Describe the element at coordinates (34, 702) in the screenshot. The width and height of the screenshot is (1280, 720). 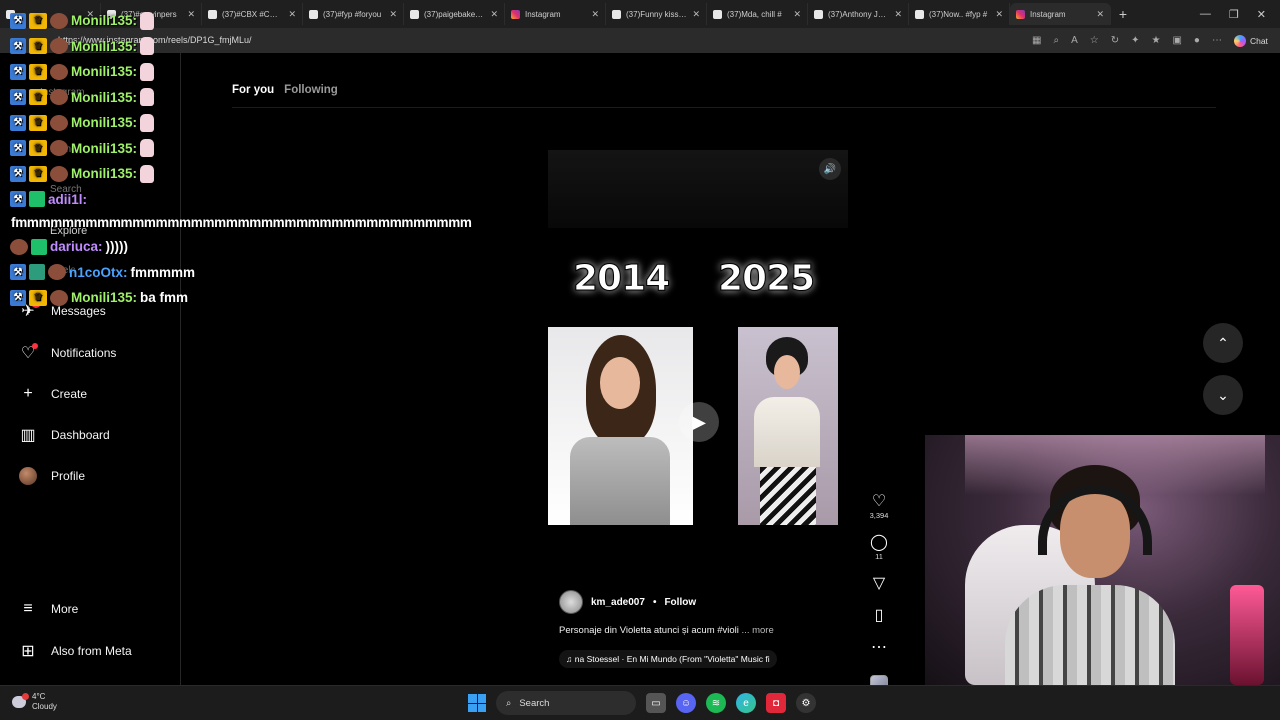
I see `weather-widget: 4°C Cloudy` at that location.